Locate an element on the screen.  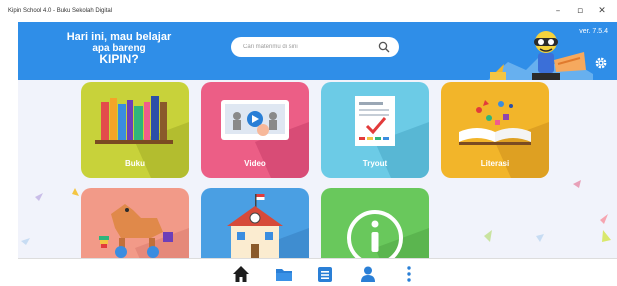
tile-literasi: Literasi is located at coordinates (495, 130).